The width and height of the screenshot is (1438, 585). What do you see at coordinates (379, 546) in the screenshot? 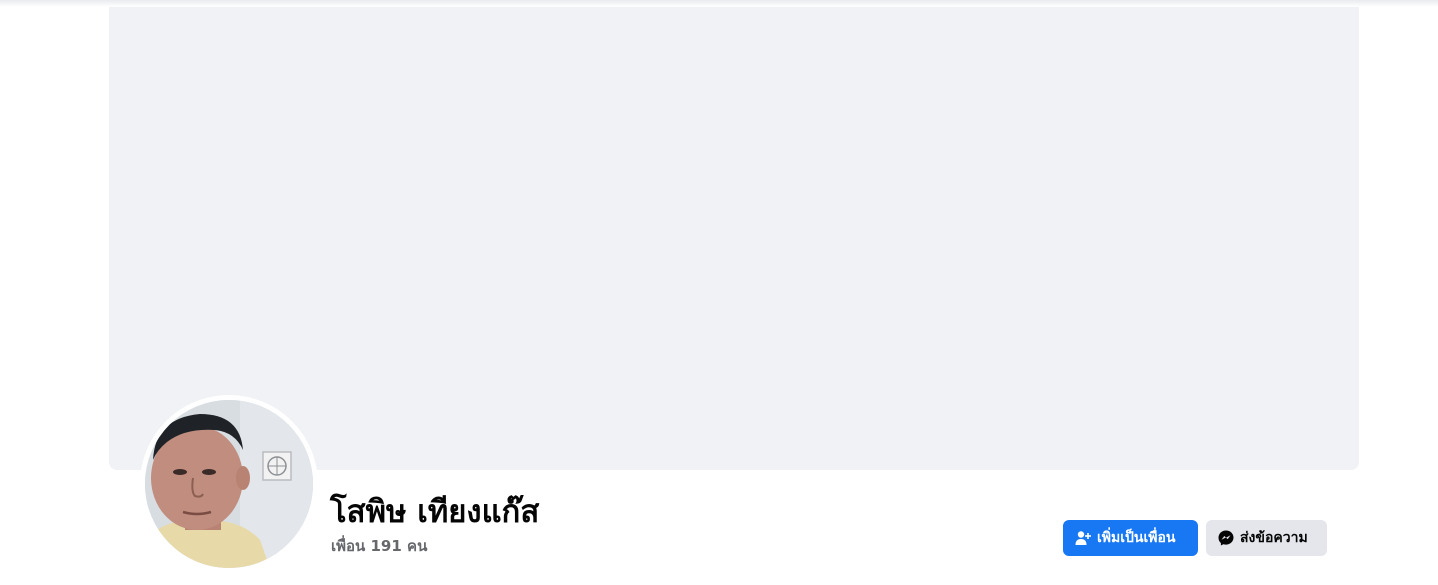
I see `friends-count: เพื่อน 191 คน` at bounding box center [379, 546].